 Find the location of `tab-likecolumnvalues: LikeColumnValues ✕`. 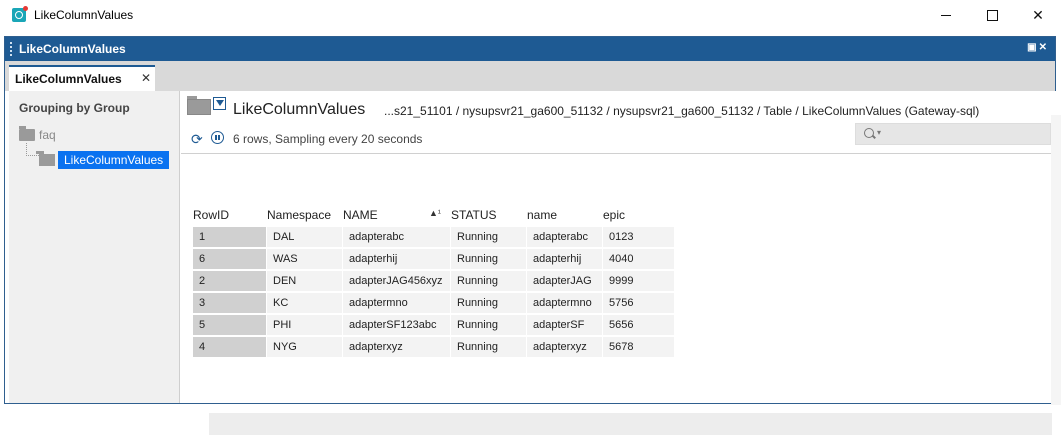

tab-likecolumnvalues: LikeColumnValues ✕ is located at coordinates (82, 78).